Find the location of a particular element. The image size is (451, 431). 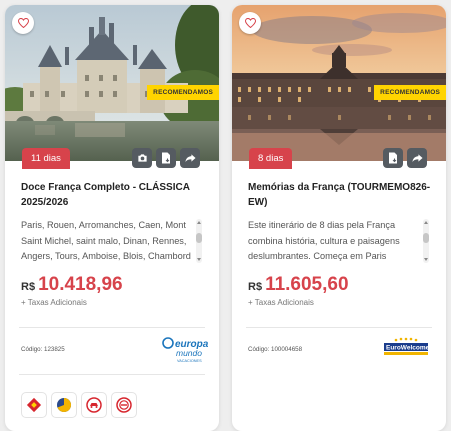

operator-logo-line3: VACACIONES is located at coordinates (189, 361).